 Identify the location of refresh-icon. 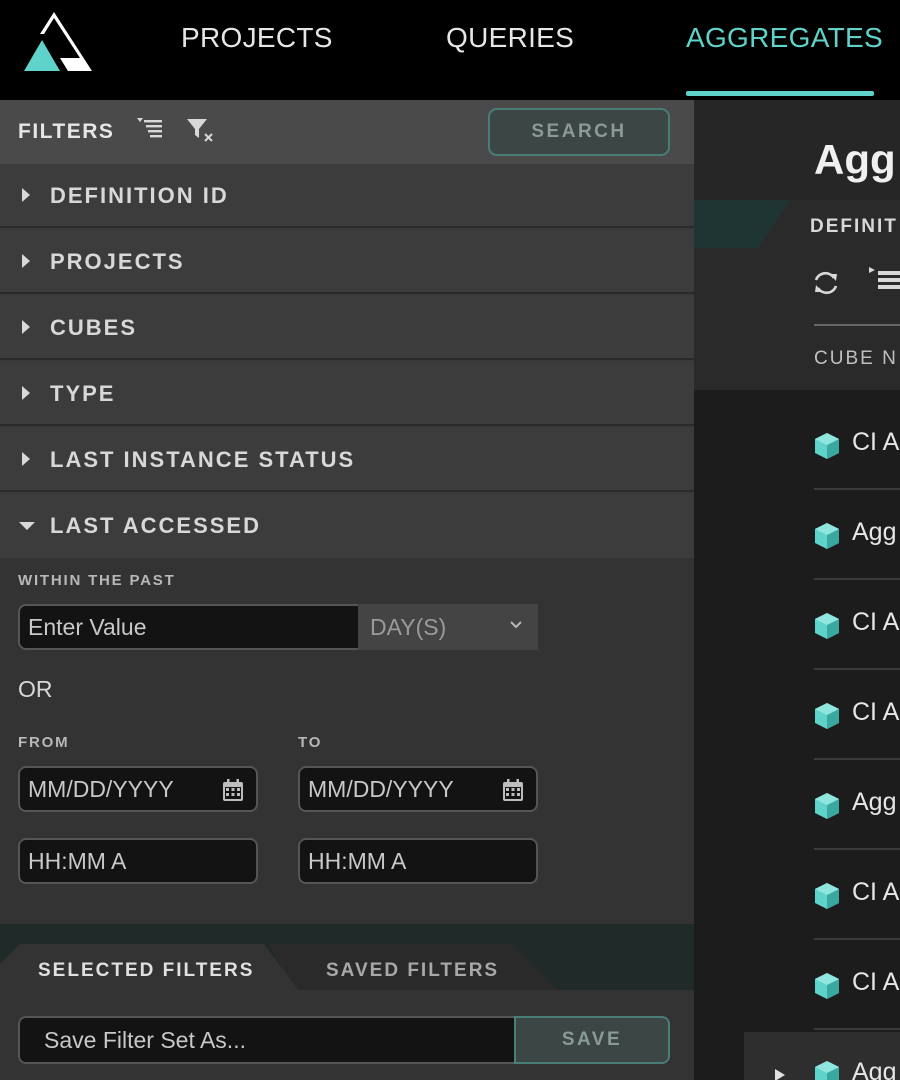
(826, 283).